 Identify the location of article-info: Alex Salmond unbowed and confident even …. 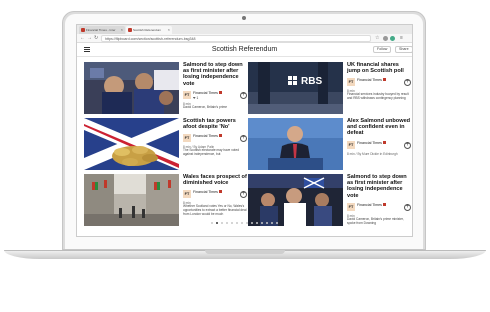
(379, 145).